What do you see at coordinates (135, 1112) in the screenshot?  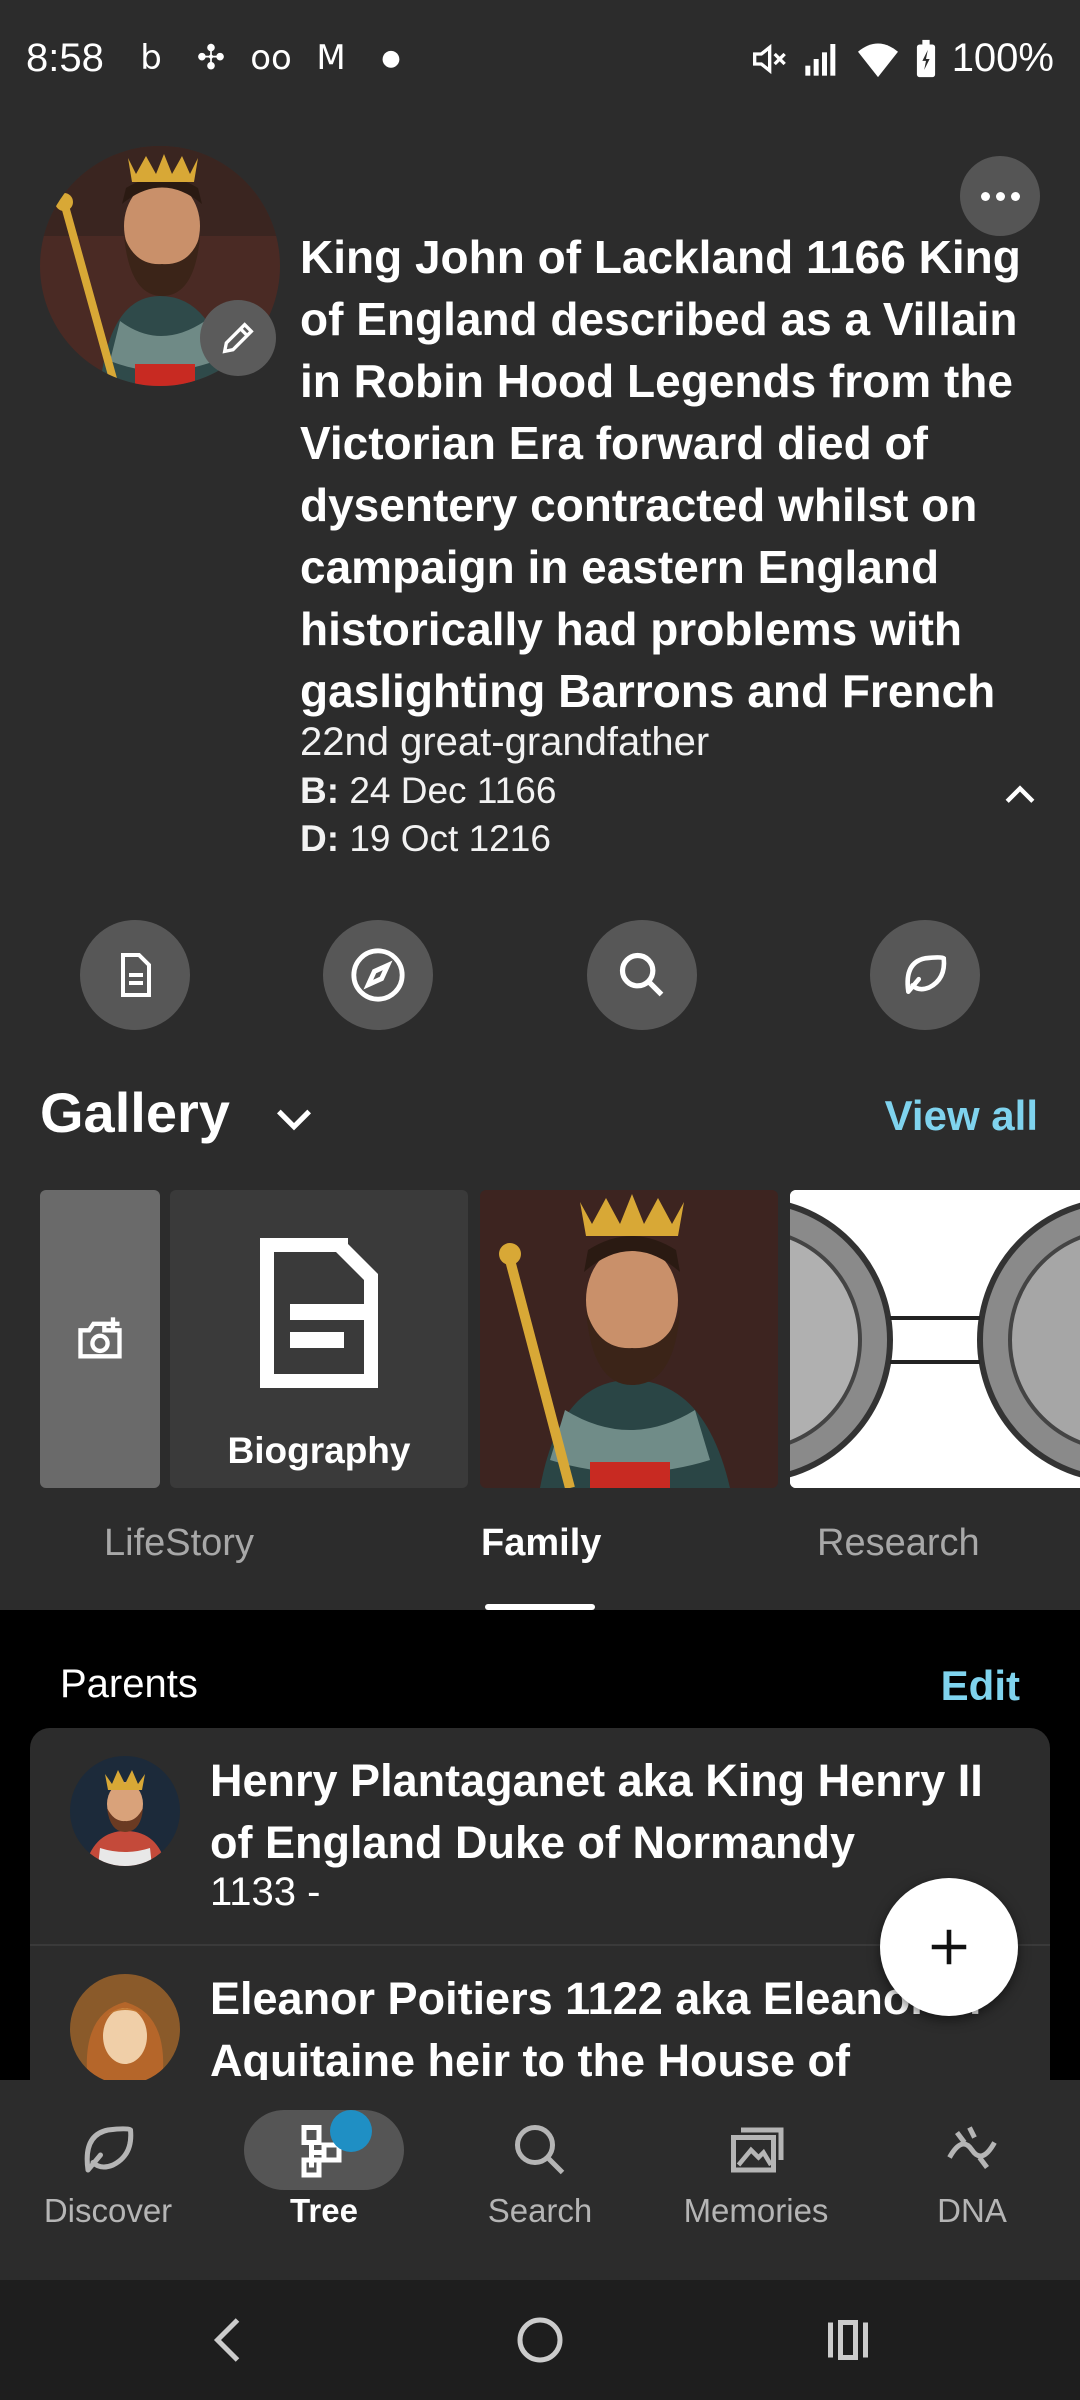 I see `gallery-title: Gallery` at bounding box center [135, 1112].